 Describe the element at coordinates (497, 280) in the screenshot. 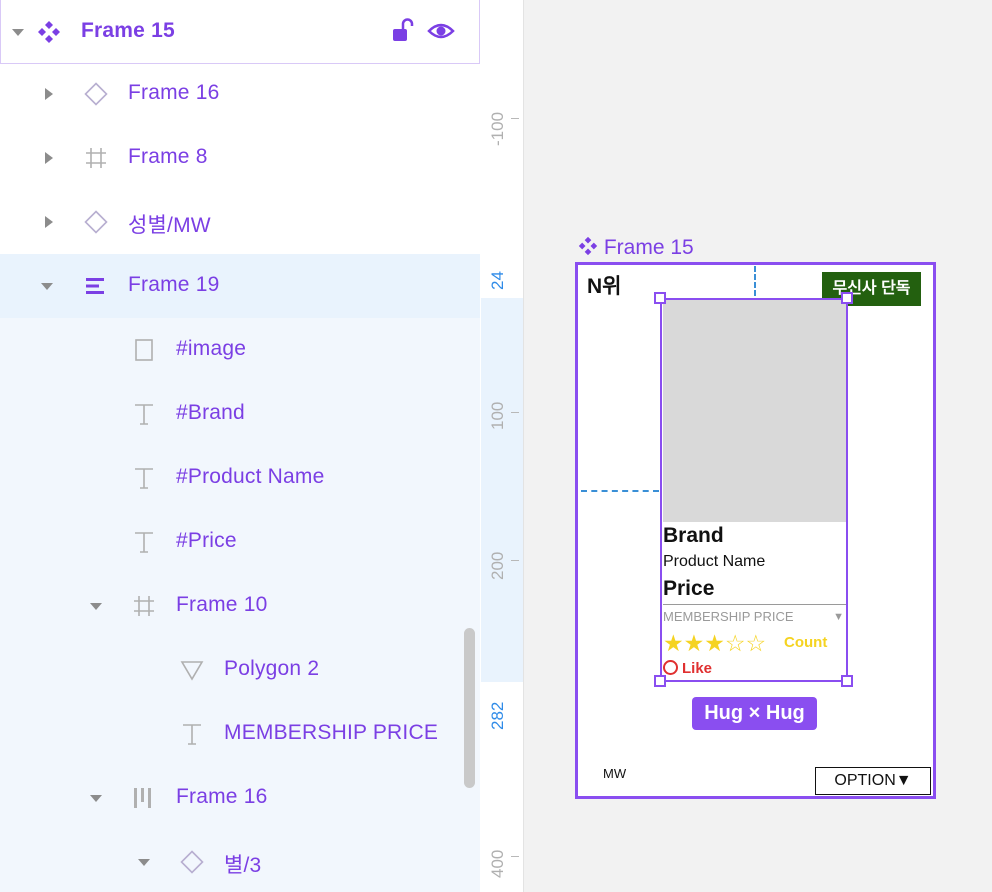

I see `ruler-label-selection-start: 24` at that location.